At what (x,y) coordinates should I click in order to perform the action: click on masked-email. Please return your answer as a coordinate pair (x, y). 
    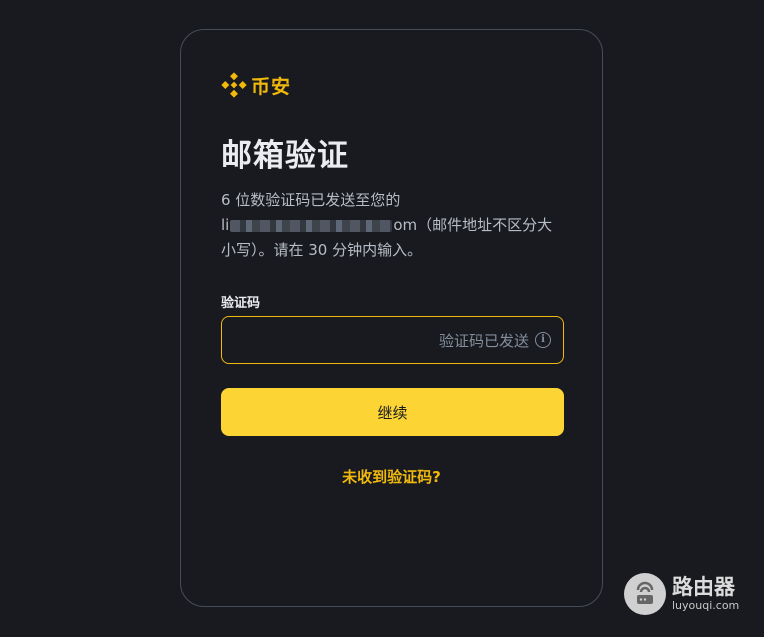
    Looking at the image, I should click on (311, 225).